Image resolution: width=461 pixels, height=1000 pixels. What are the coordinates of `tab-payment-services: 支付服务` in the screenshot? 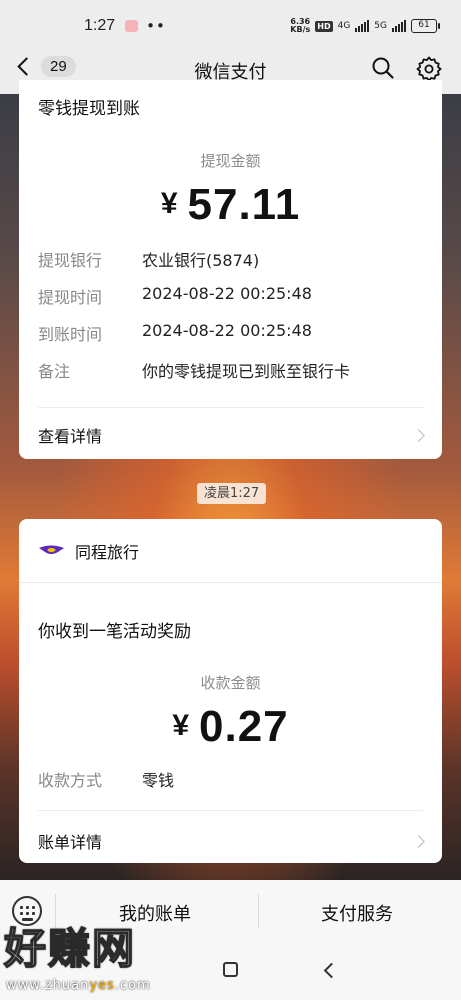 It's located at (357, 913).